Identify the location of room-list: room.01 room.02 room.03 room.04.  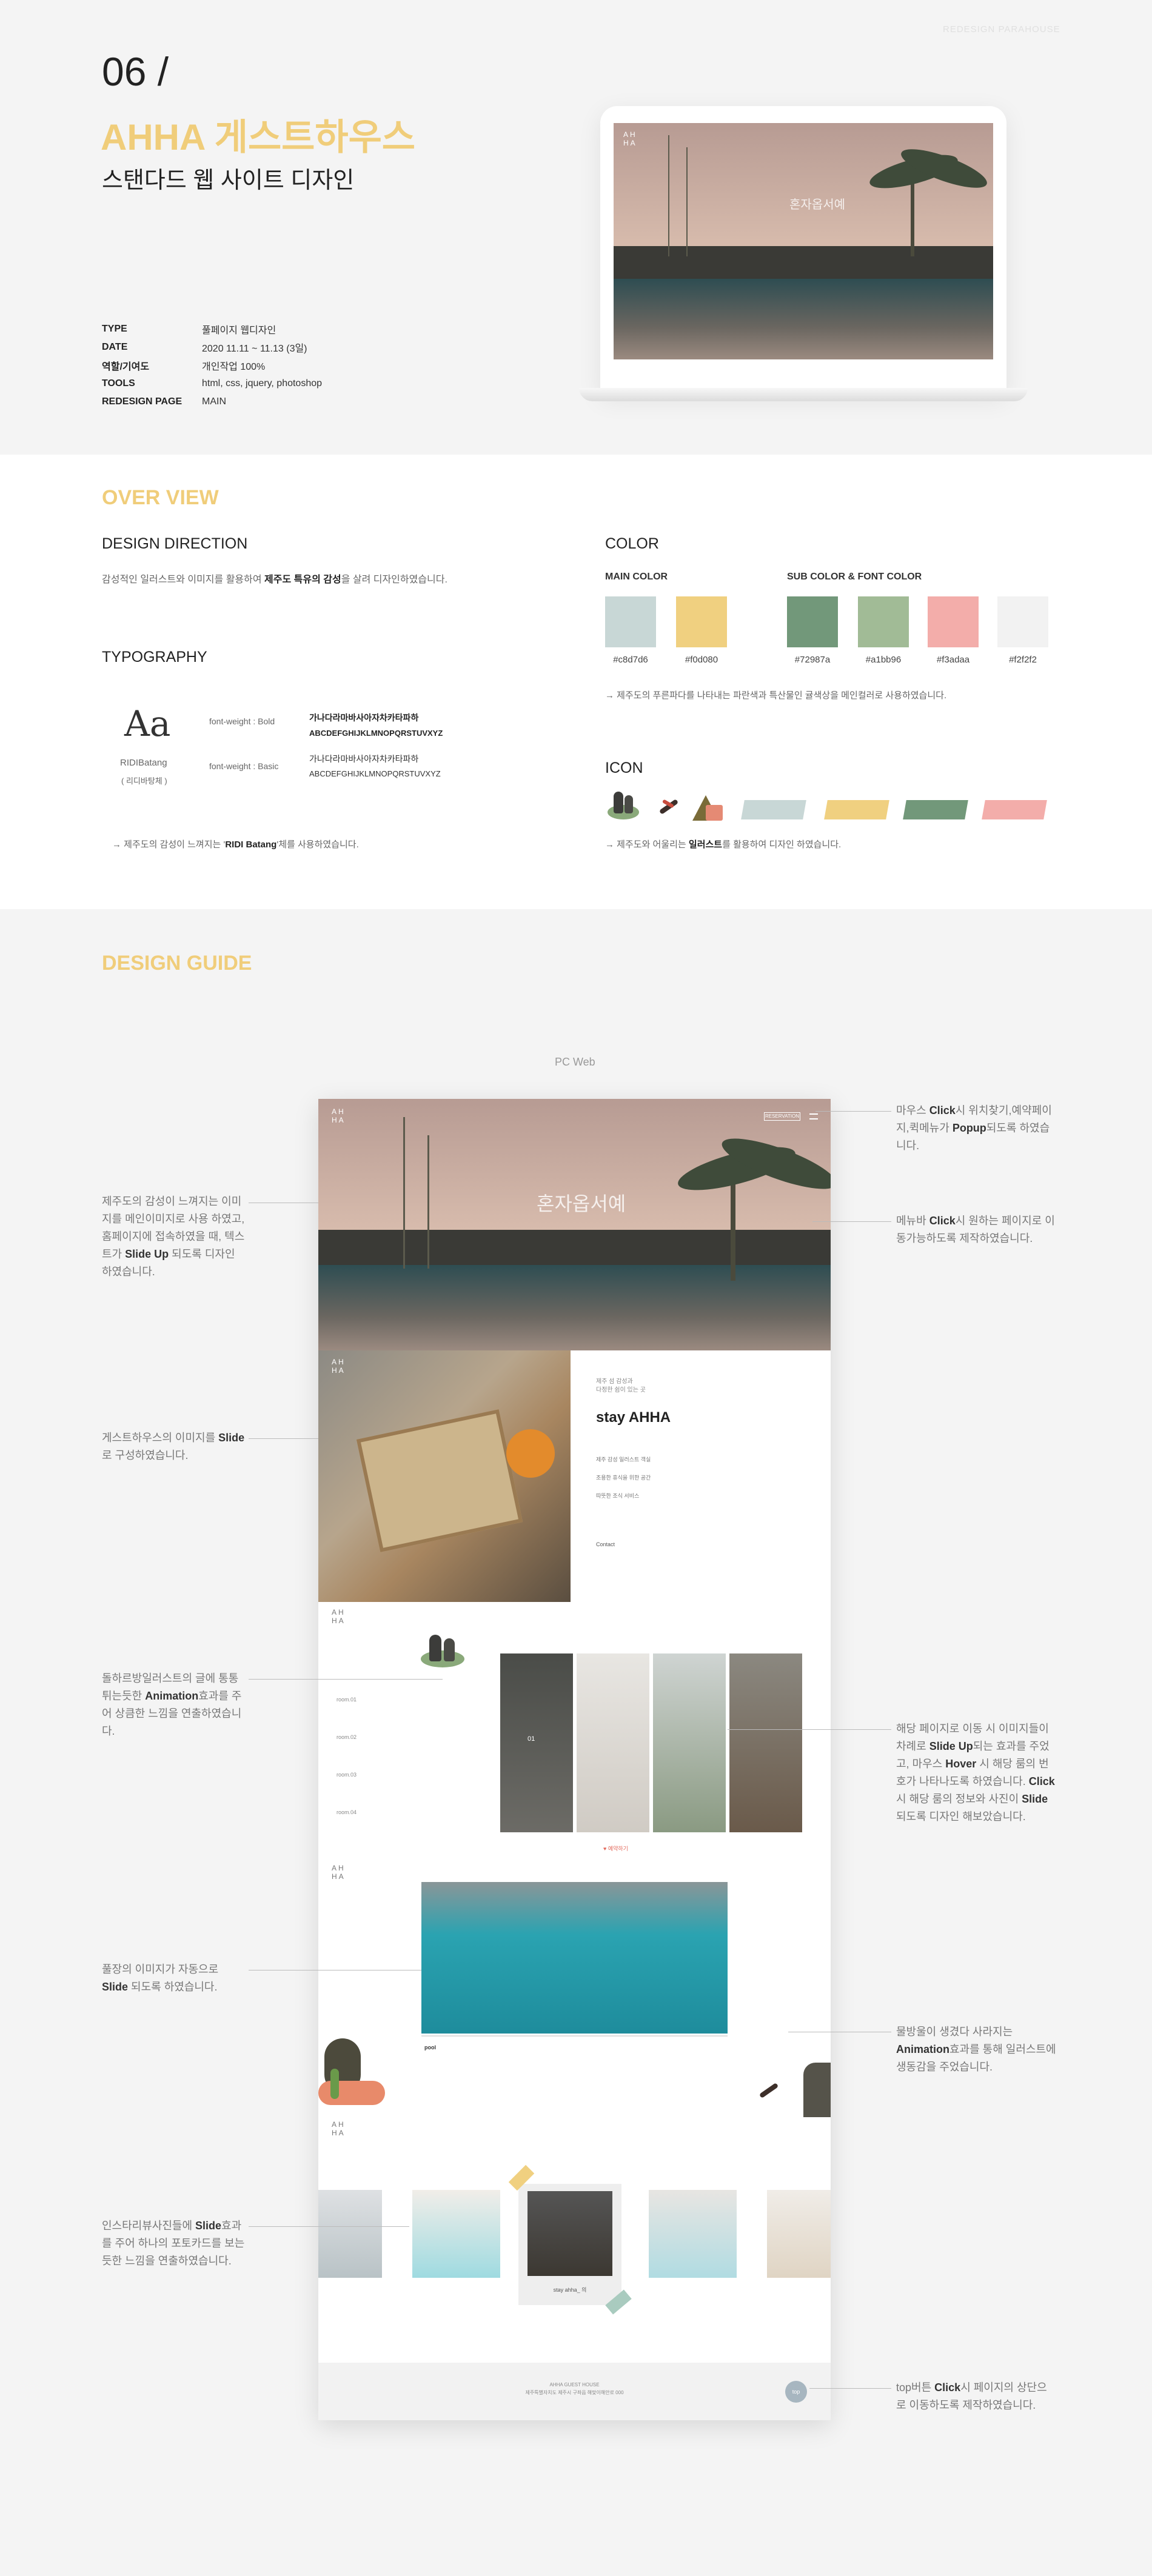
(347, 1756).